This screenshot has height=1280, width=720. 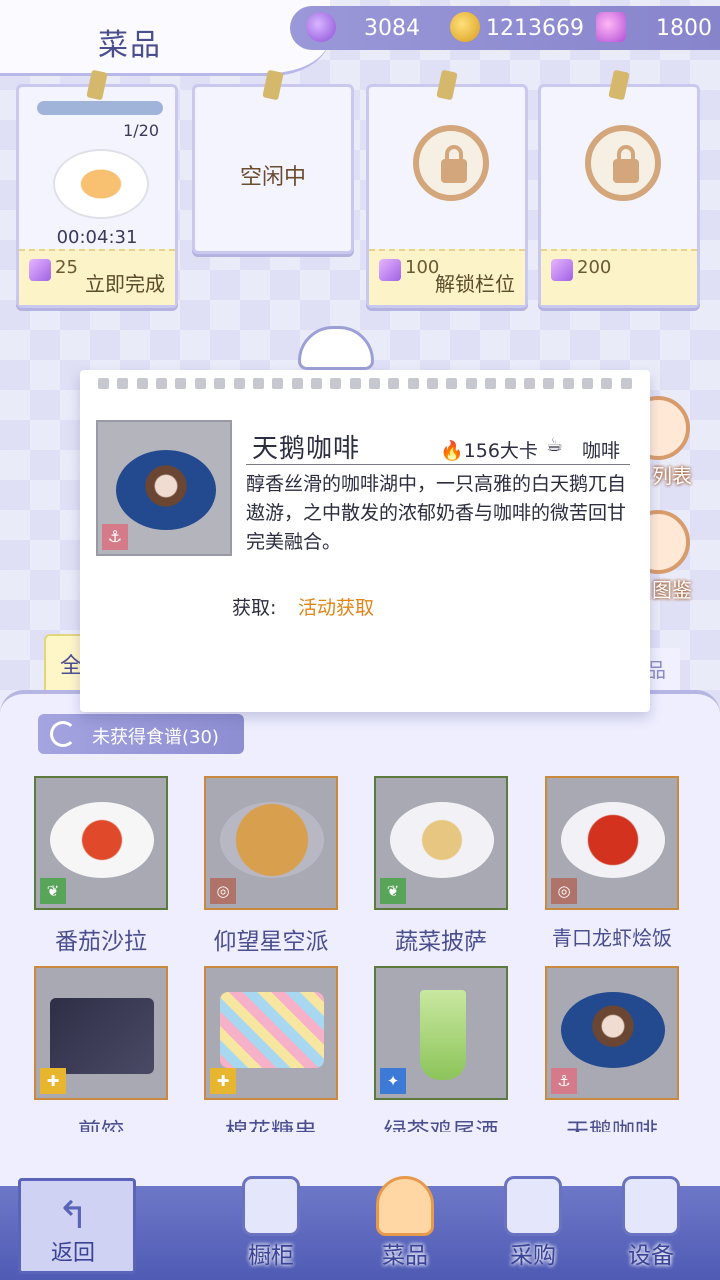 I want to click on divider, so click(x=438, y=464).